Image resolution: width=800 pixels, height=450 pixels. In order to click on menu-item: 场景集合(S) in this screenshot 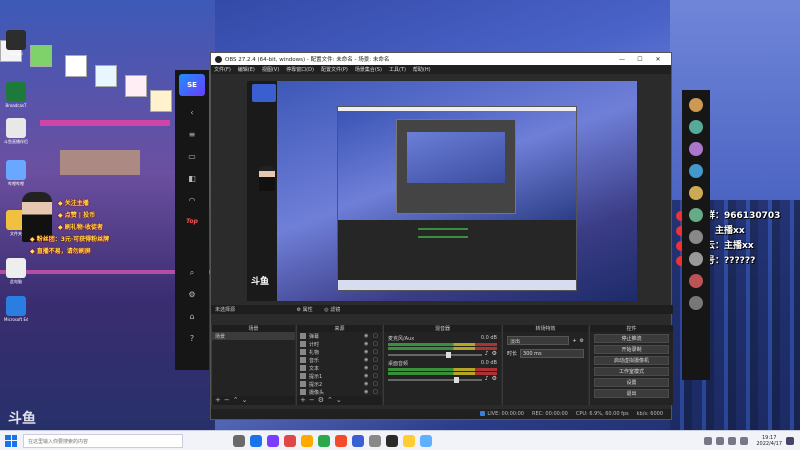, I will do `click(368, 69)`.